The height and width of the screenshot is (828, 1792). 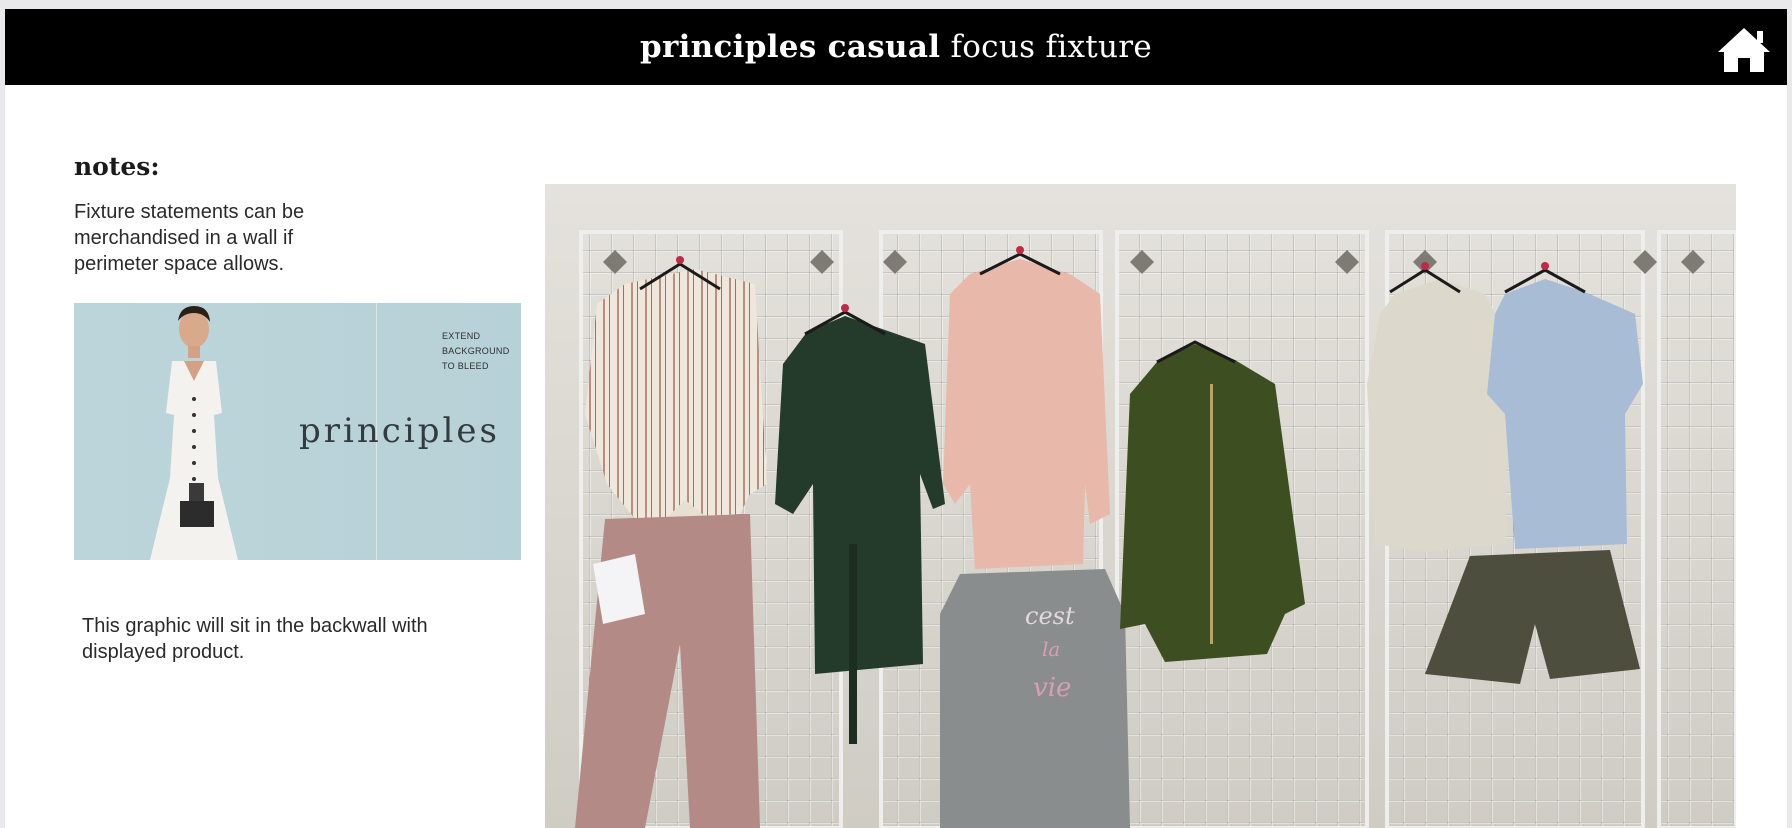 I want to click on brand-logo-text: principles, so click(x=399, y=431).